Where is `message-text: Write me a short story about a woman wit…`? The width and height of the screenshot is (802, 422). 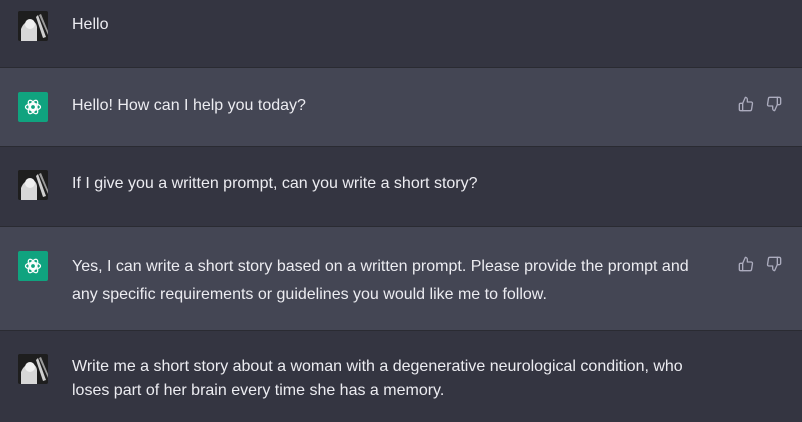
message-text: Write me a short story about a woman wit… is located at coordinates (377, 378).